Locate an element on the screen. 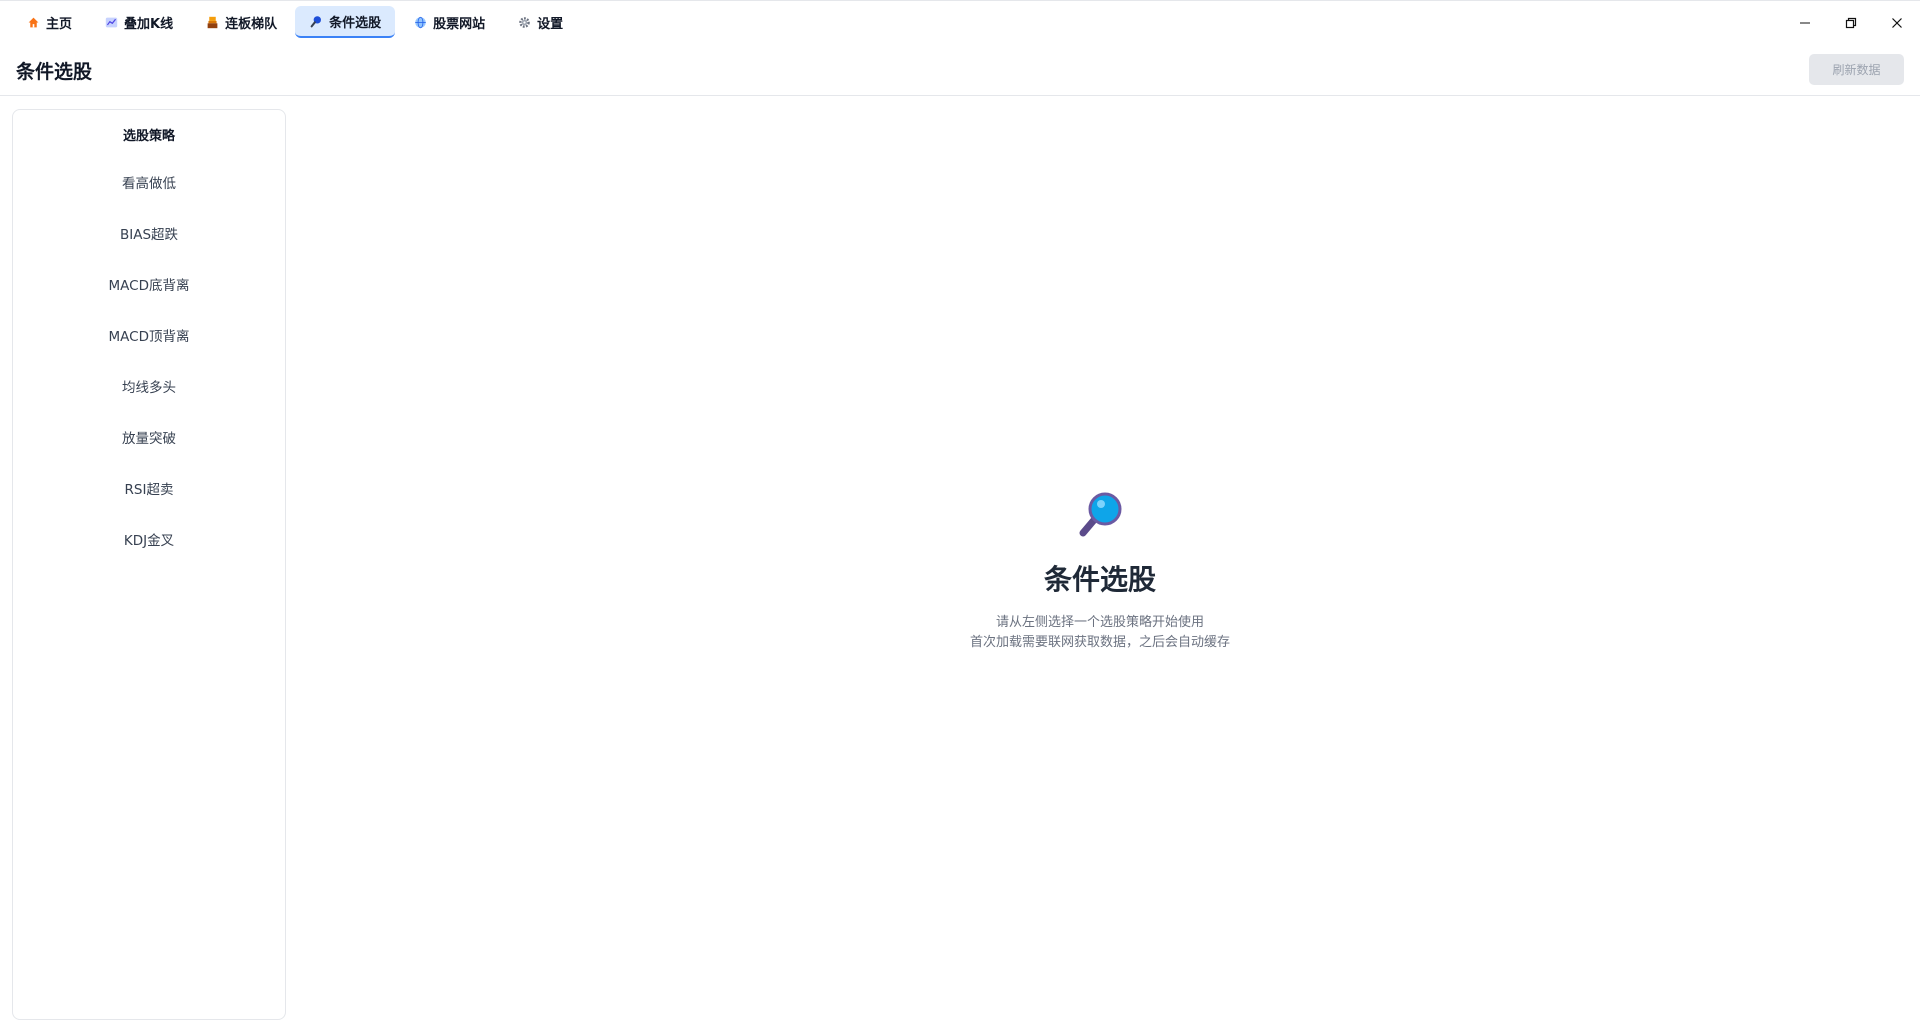  window-controls is located at coordinates (1851, 22).